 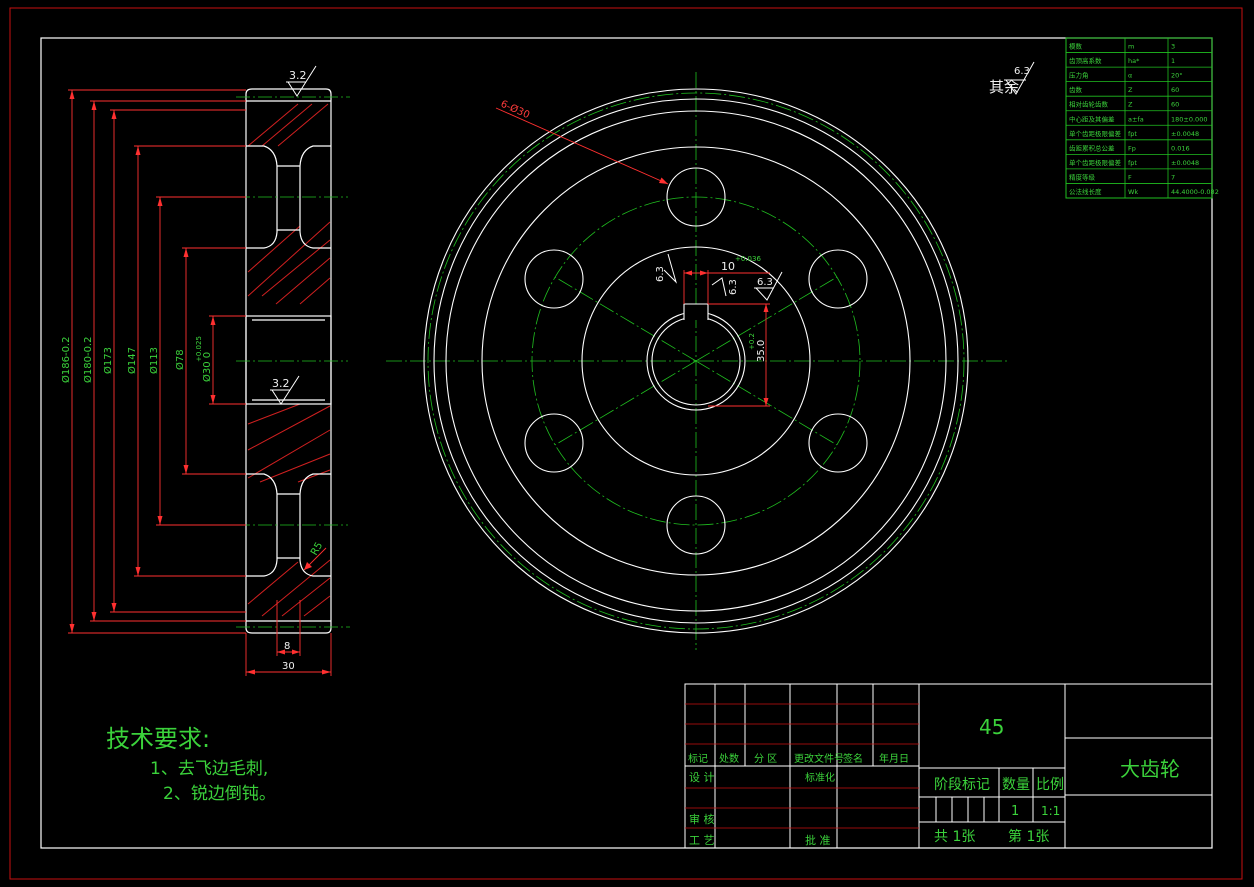 What do you see at coordinates (108, 360) in the screenshot?
I see `dim-d173: Ø173` at bounding box center [108, 360].